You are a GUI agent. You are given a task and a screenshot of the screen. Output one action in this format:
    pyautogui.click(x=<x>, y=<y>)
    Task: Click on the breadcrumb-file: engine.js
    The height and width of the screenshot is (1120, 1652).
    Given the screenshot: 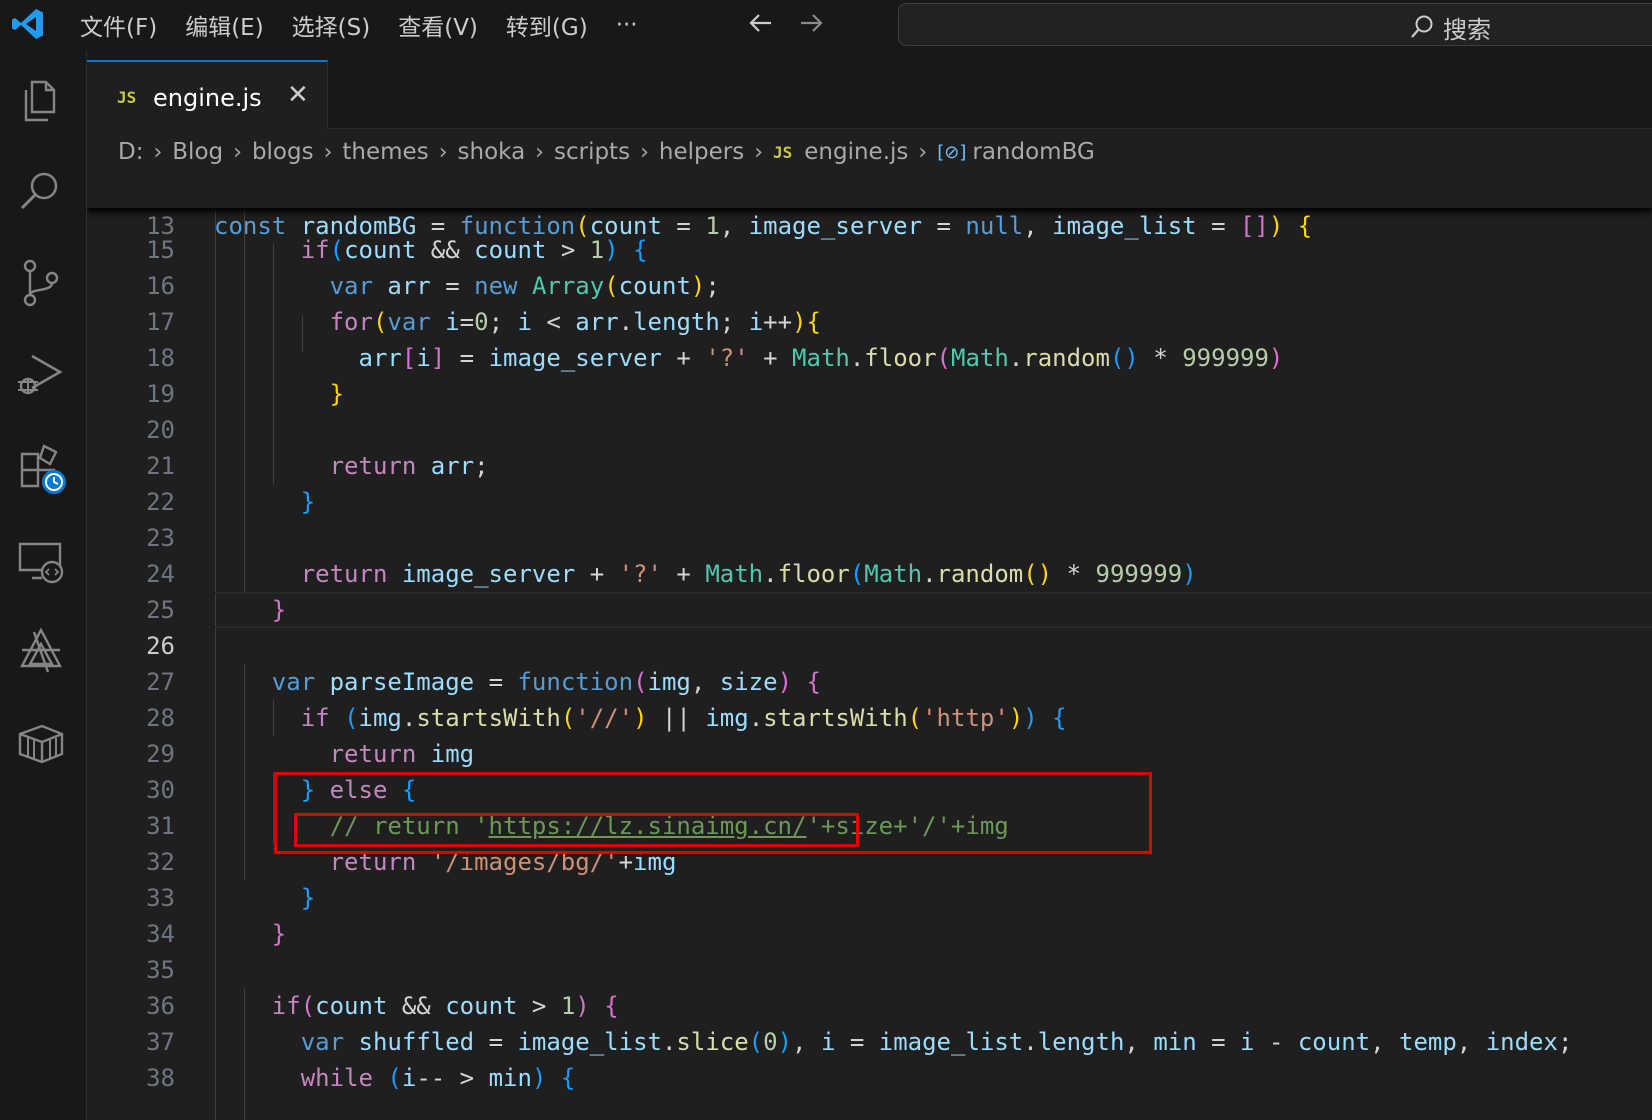 What is the action you would take?
    pyautogui.click(x=856, y=152)
    